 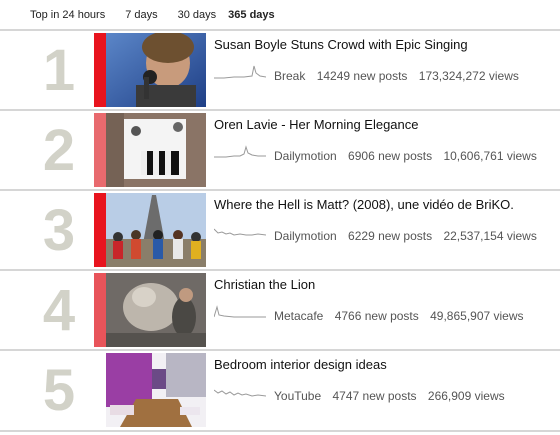 What do you see at coordinates (490, 236) in the screenshot?
I see `views-count: 22,537,154 views` at bounding box center [490, 236].